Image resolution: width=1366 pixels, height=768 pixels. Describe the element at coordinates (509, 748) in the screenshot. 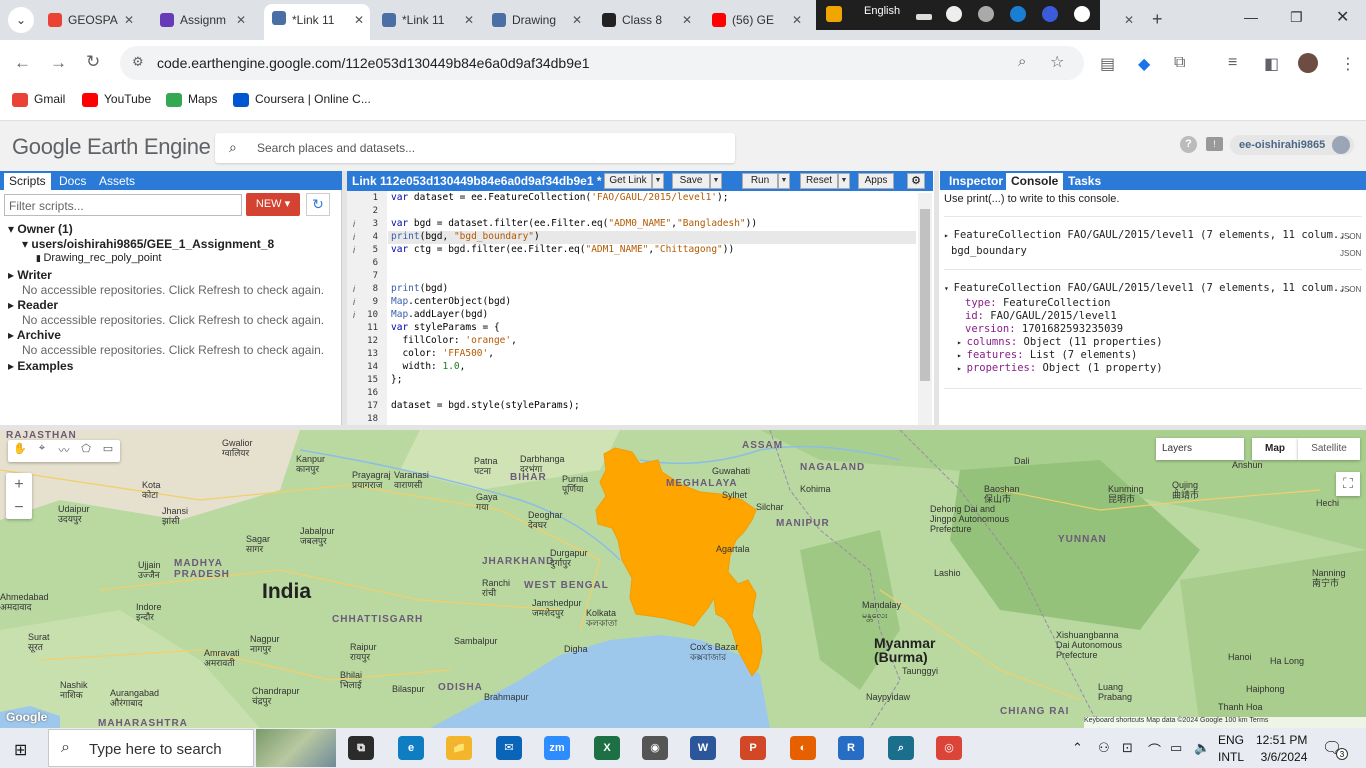

I see `mail-icon: ✉` at that location.